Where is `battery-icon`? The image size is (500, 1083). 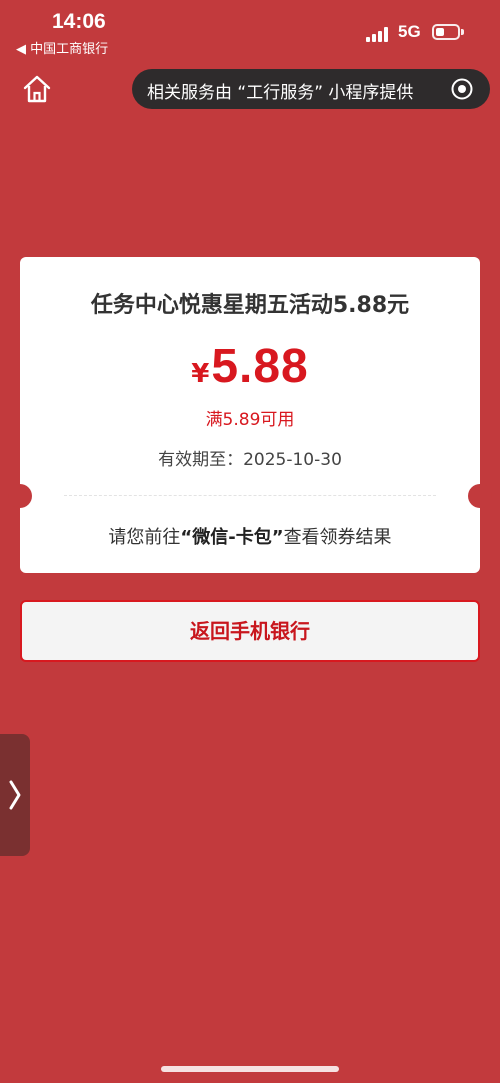
battery-icon is located at coordinates (448, 32).